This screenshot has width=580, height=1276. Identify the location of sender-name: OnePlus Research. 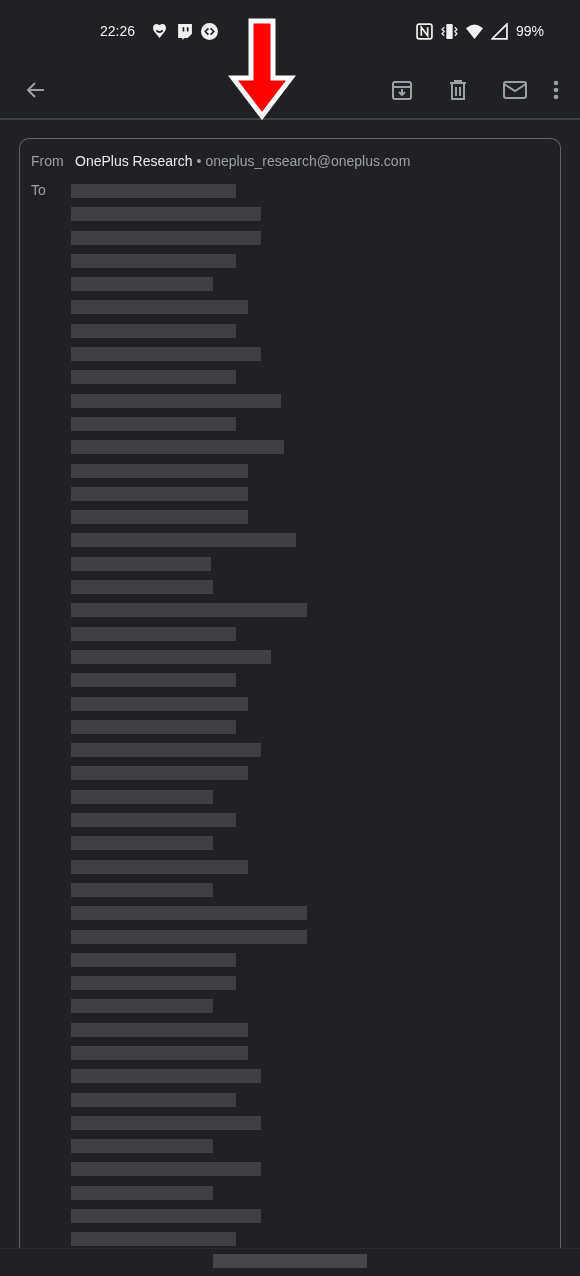
(134, 161).